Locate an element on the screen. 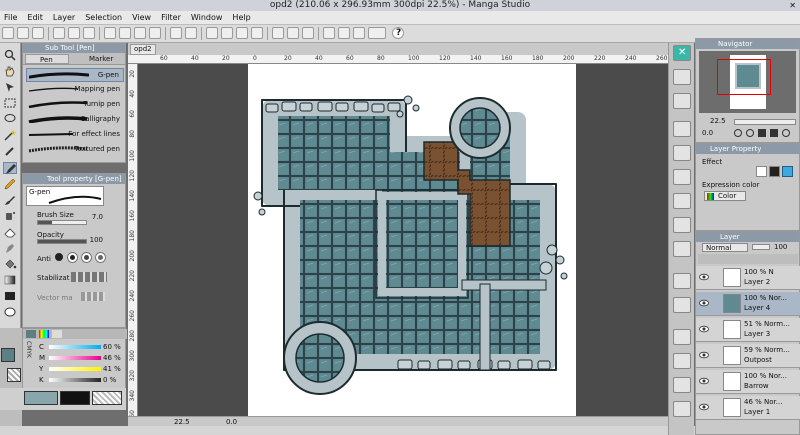 The image size is (800, 435). redo-icon is located at coordinates (191, 33).